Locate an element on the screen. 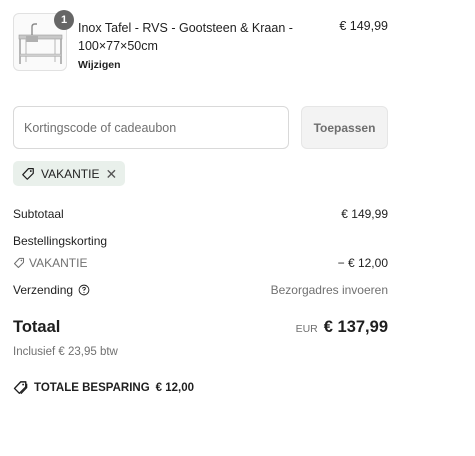 The height and width of the screenshot is (456, 475). order-discount-code-text: VAKANTIE is located at coordinates (58, 263).